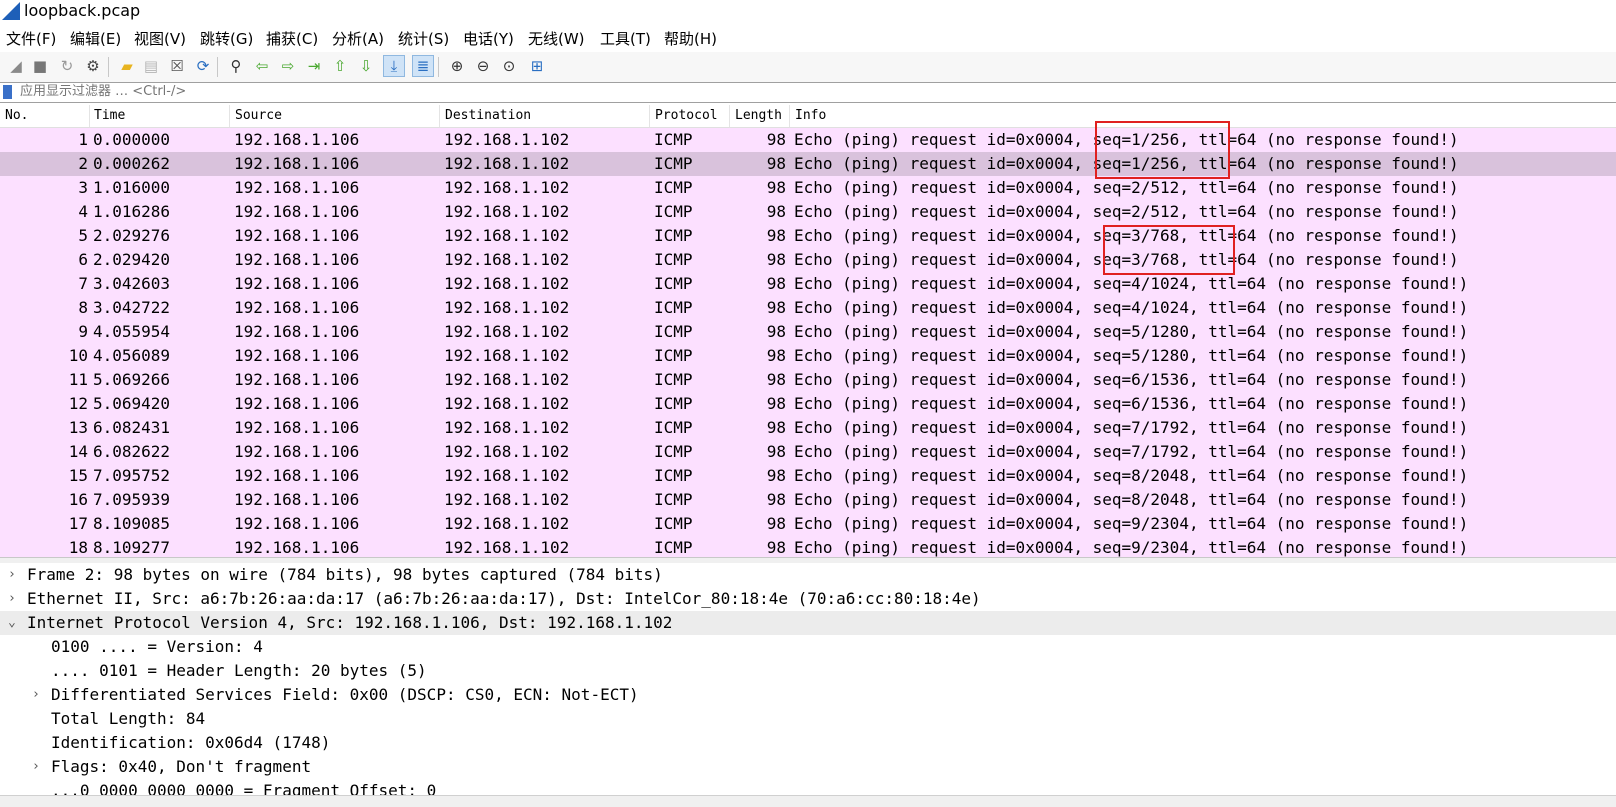 The image size is (1616, 807). I want to click on go-last-icon: ⇩, so click(366, 66).